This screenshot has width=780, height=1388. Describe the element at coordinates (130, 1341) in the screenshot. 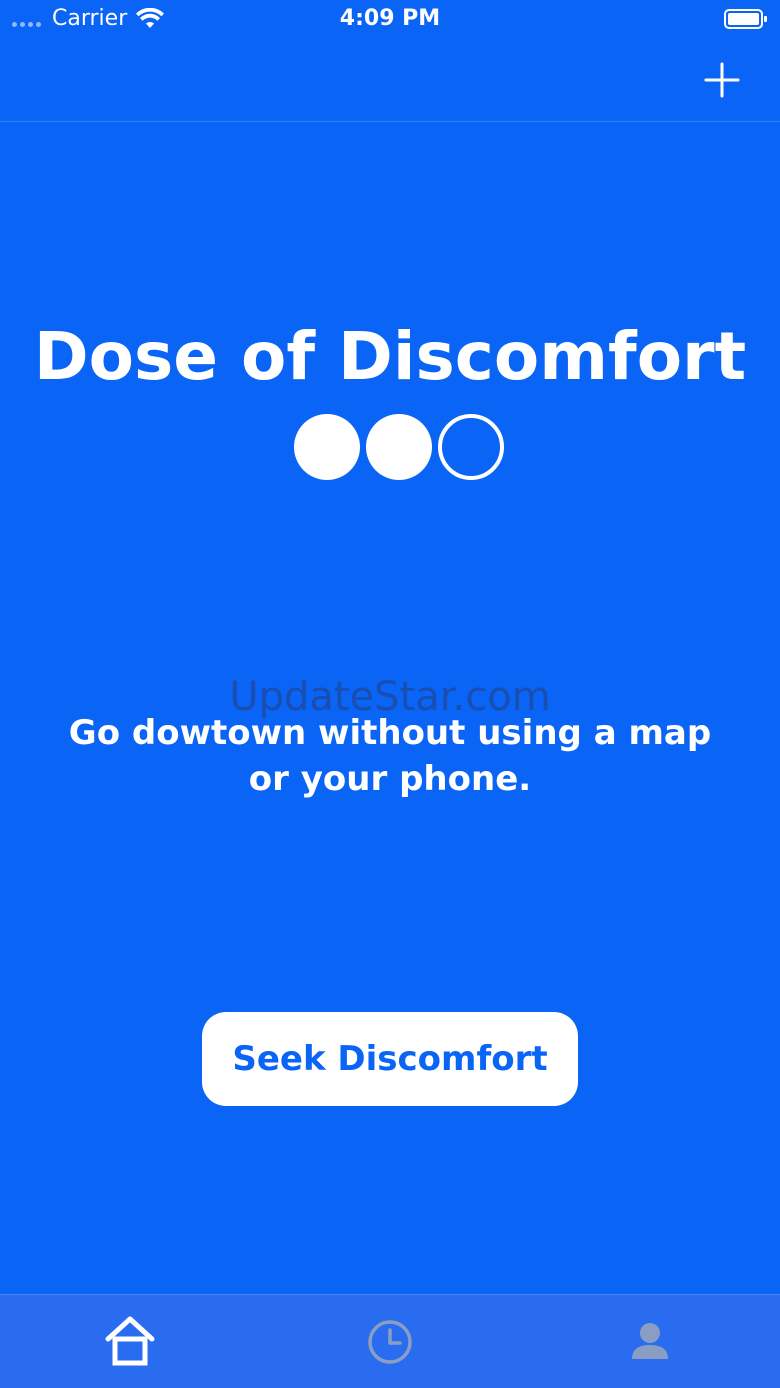

I see `home-icon` at that location.